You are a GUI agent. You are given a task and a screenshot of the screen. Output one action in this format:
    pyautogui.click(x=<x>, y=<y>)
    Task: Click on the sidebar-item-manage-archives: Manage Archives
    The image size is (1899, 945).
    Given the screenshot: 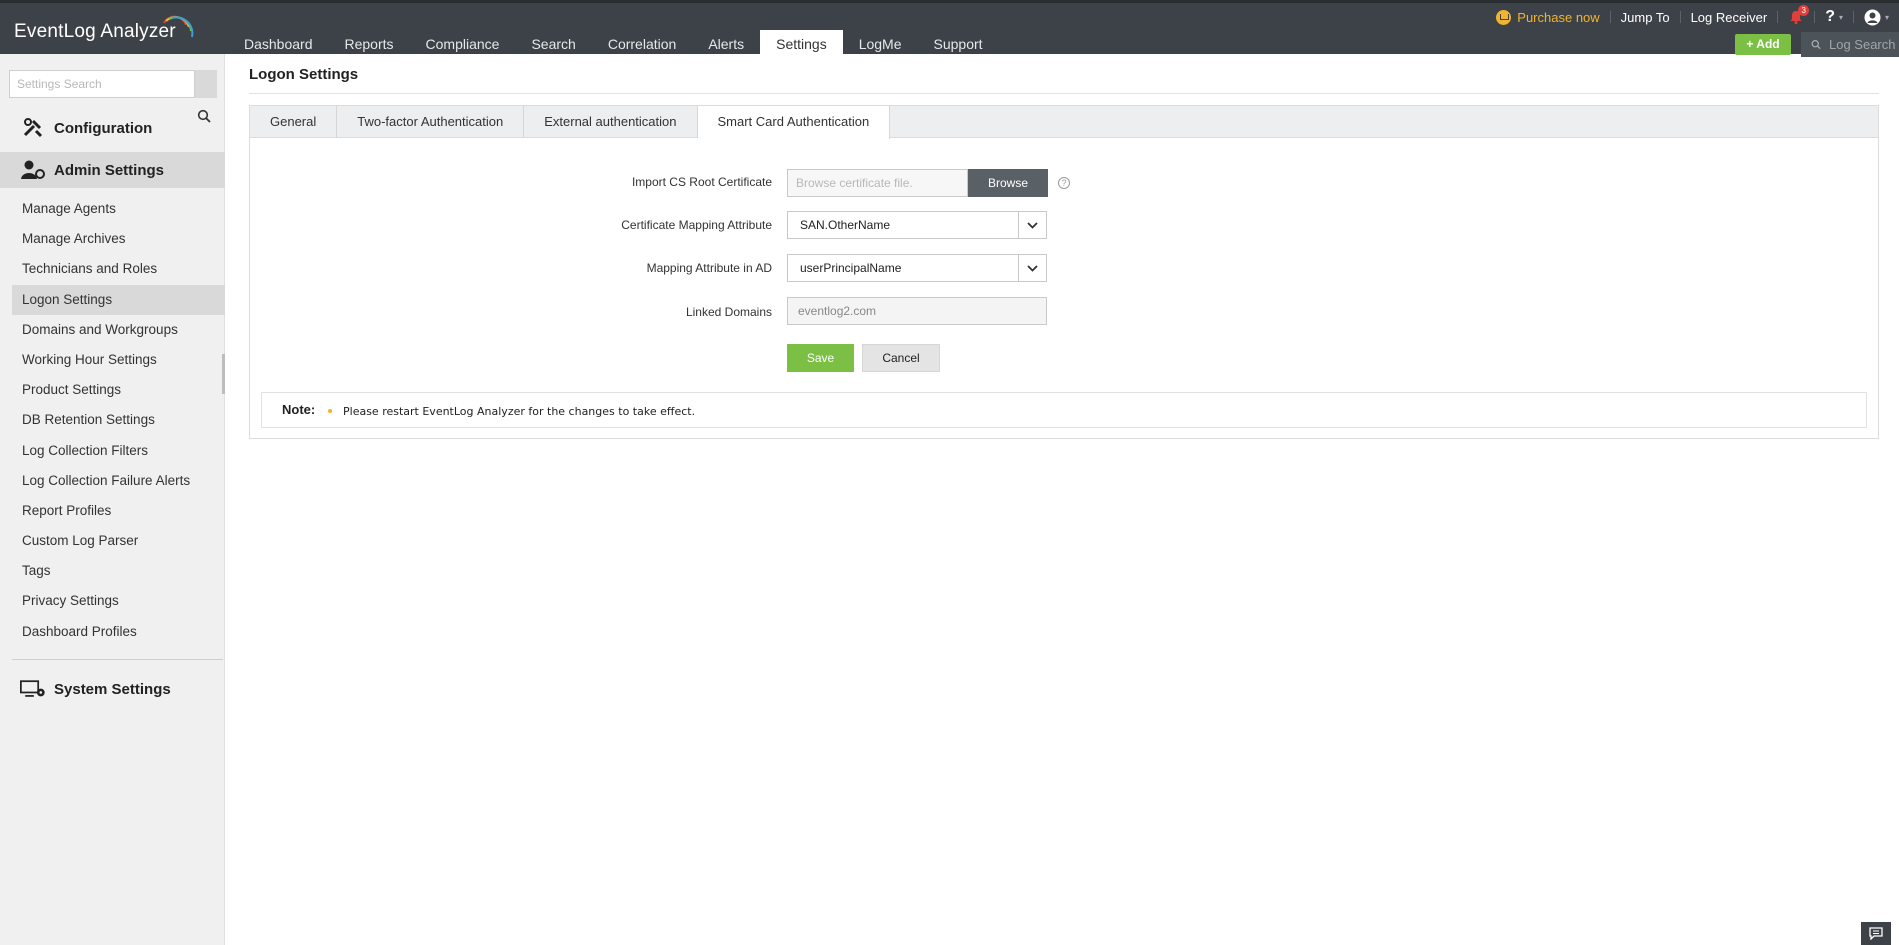 What is the action you would take?
    pyautogui.click(x=118, y=239)
    